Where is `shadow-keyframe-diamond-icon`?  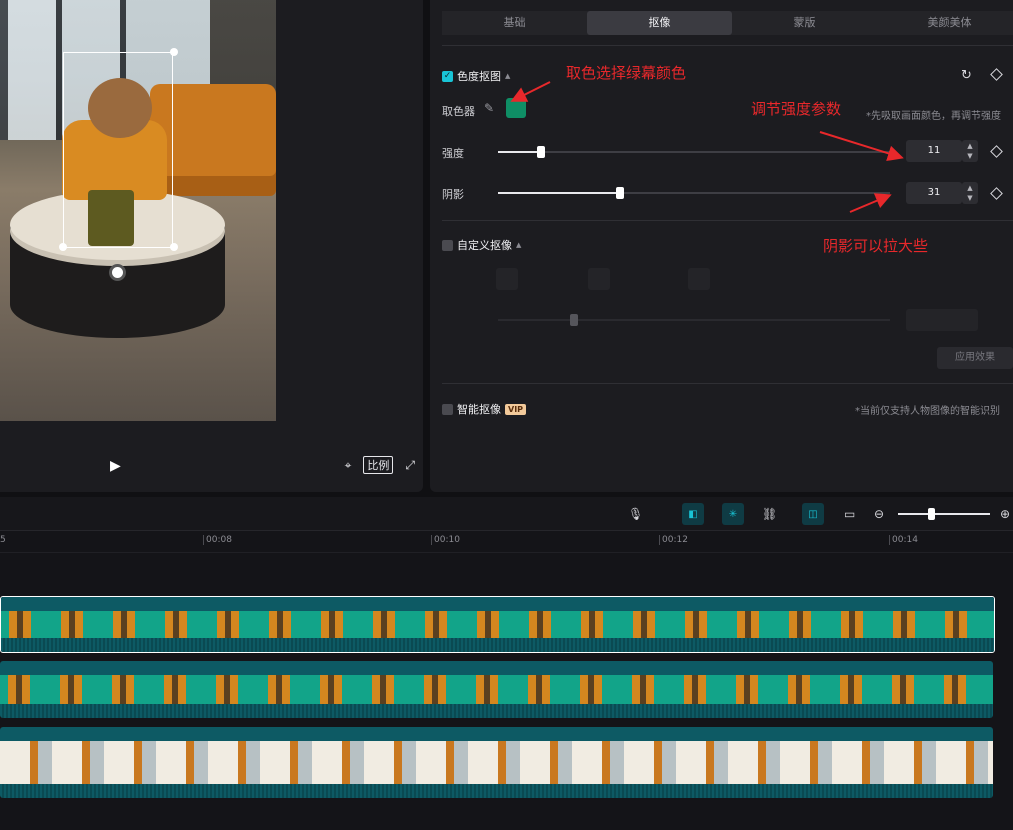 shadow-keyframe-diamond-icon is located at coordinates (996, 193).